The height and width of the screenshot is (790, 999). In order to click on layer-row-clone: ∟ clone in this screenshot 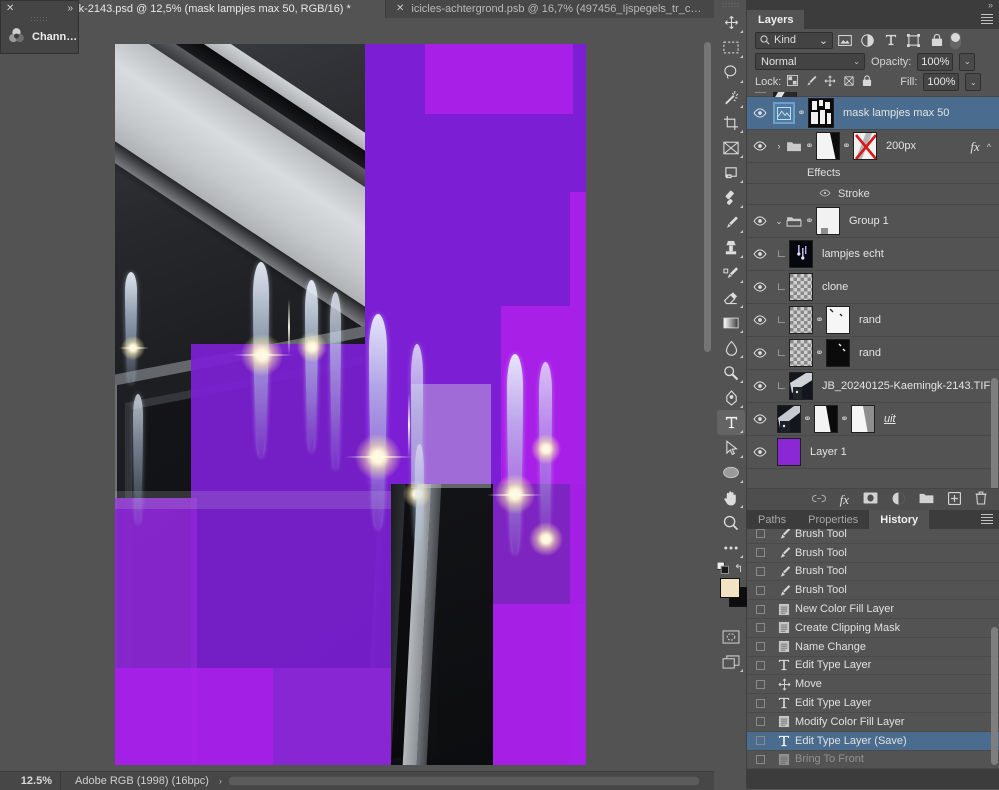, I will do `click(873, 287)`.